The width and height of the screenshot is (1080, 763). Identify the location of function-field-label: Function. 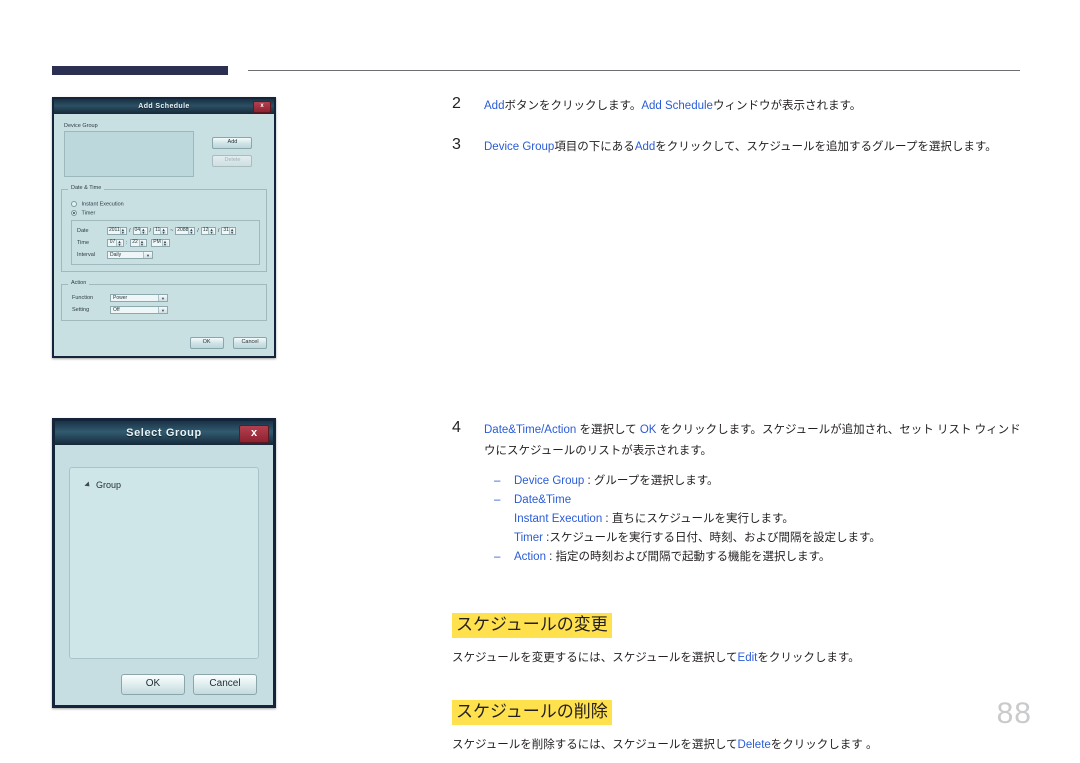
(83, 297).